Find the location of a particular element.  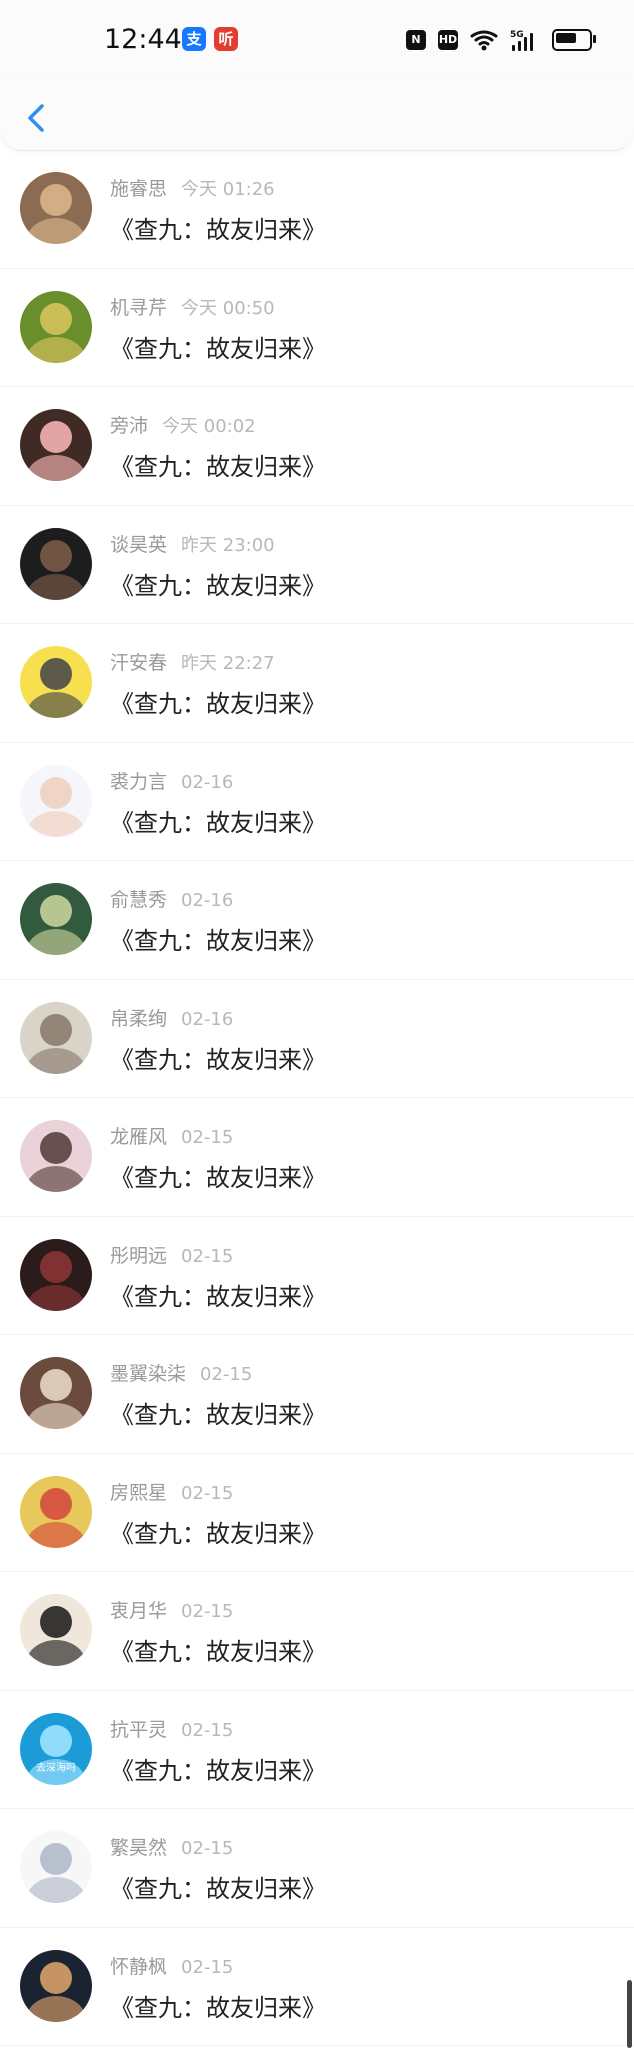

user-name: 彤明远 is located at coordinates (138, 1256).